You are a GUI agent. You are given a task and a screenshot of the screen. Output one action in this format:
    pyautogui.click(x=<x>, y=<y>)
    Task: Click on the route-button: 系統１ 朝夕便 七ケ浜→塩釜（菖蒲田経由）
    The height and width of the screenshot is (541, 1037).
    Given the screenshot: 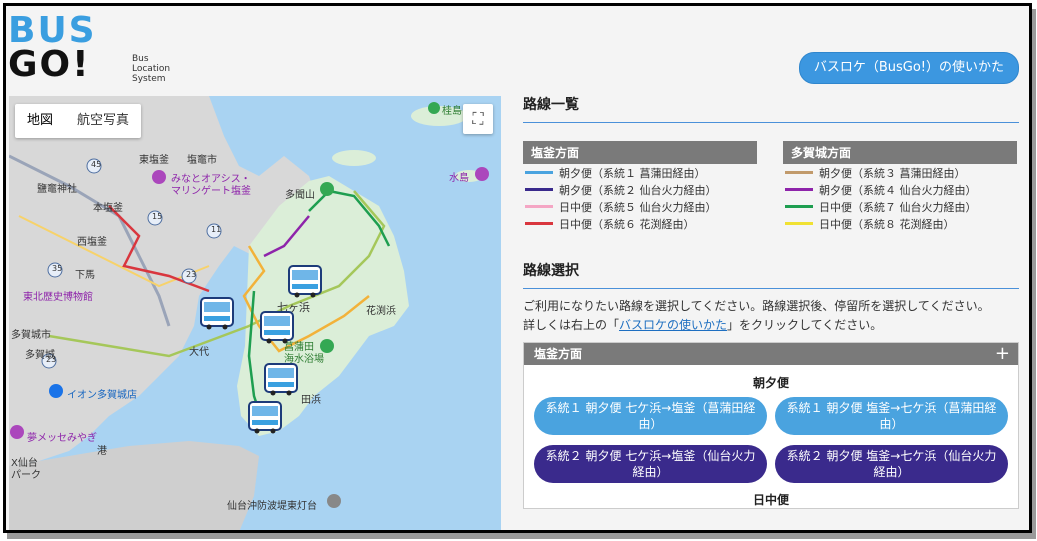 What is the action you would take?
    pyautogui.click(x=650, y=416)
    